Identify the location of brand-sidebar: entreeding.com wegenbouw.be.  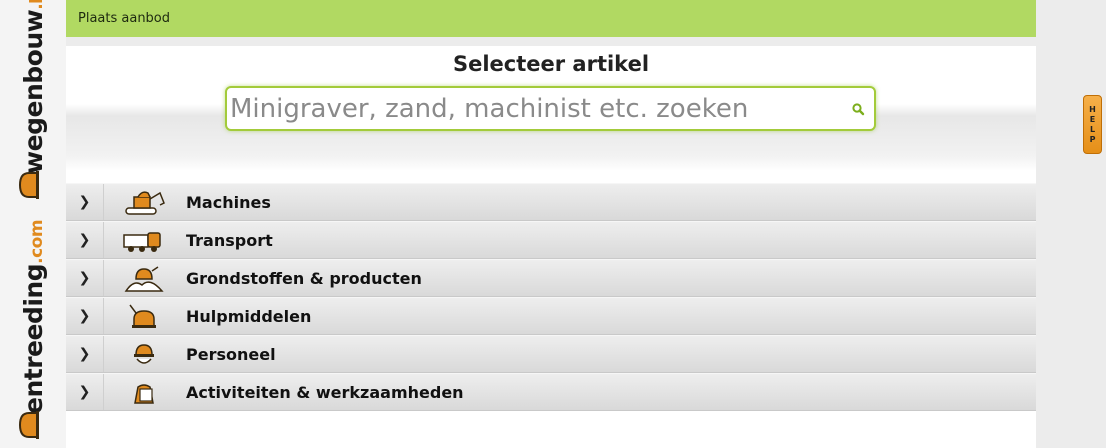
(33, 224).